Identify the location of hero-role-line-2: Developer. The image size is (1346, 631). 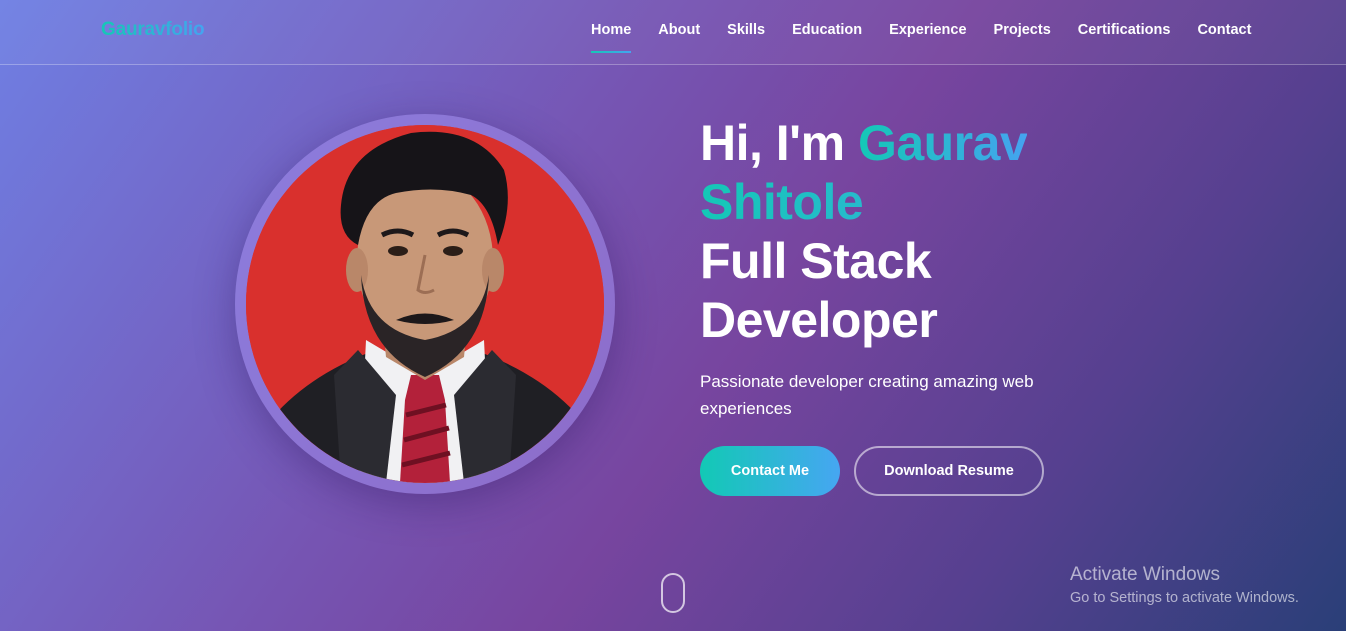
(819, 320).